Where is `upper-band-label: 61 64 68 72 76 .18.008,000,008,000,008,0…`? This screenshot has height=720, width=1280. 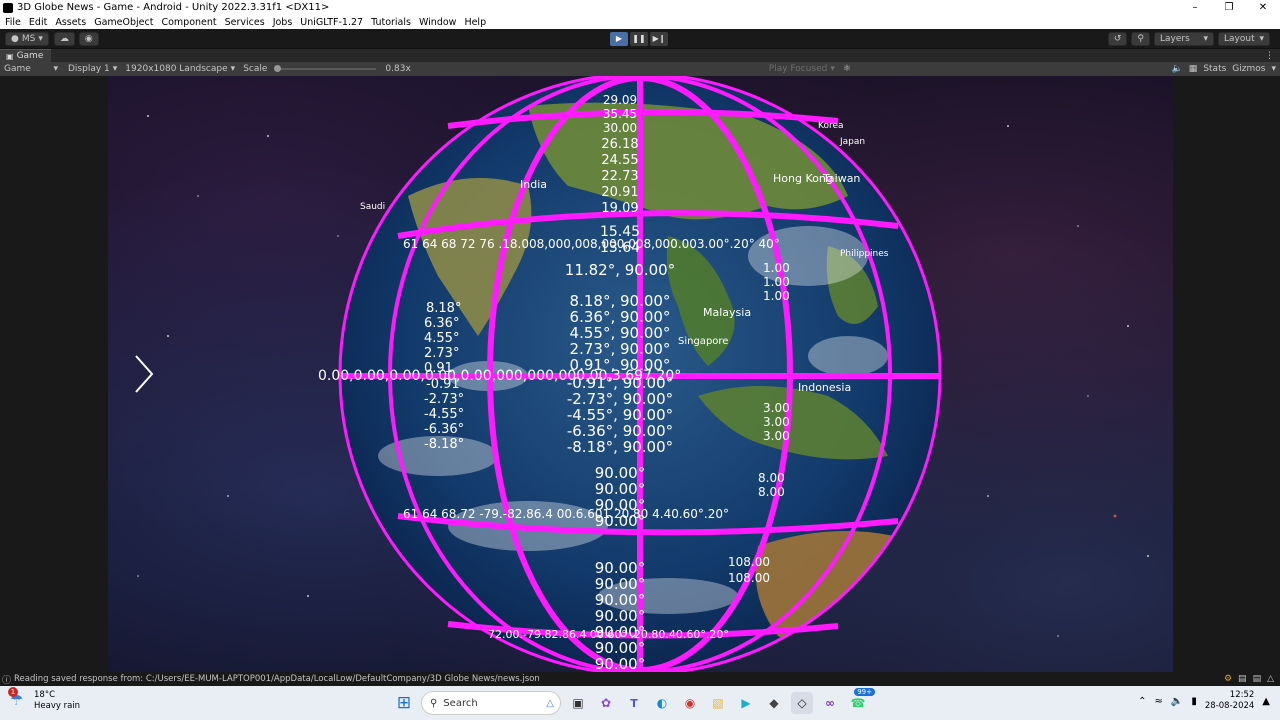
upper-band-label: 61 64 68 72 76 .18.008,000,008,000,008,0… is located at coordinates (591, 244).